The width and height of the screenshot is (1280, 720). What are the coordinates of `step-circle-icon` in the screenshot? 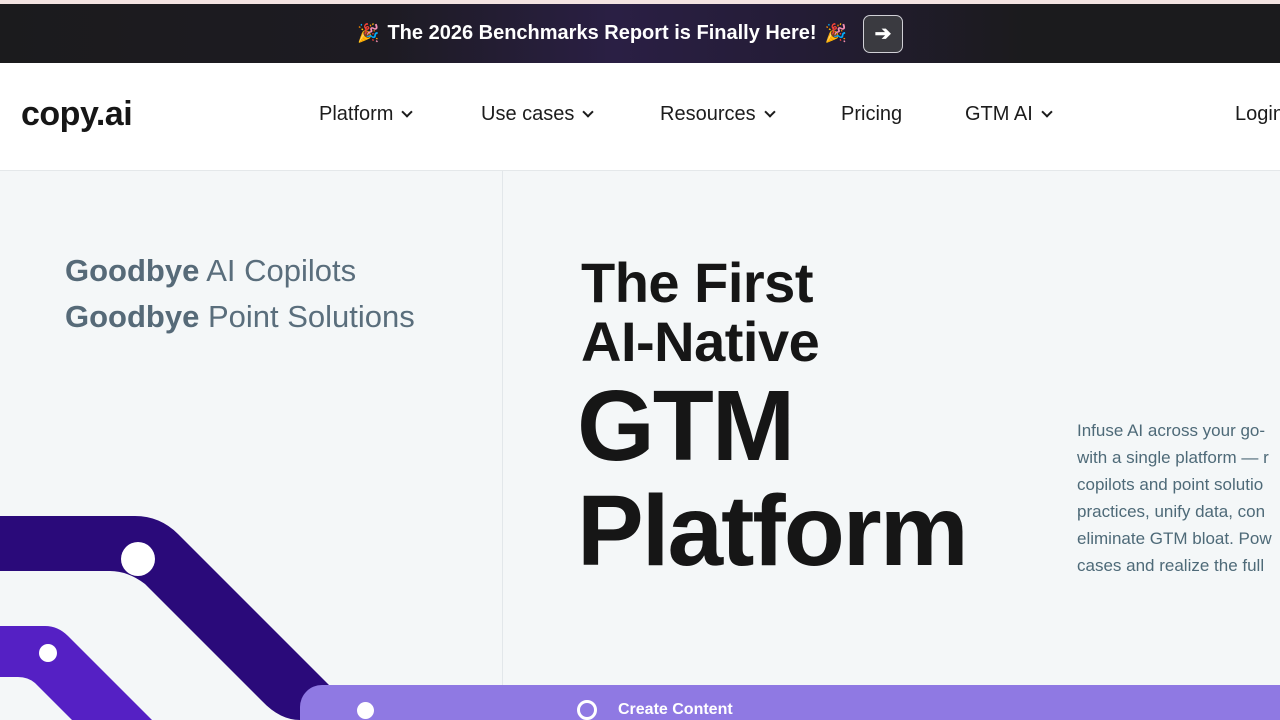 It's located at (587, 710).